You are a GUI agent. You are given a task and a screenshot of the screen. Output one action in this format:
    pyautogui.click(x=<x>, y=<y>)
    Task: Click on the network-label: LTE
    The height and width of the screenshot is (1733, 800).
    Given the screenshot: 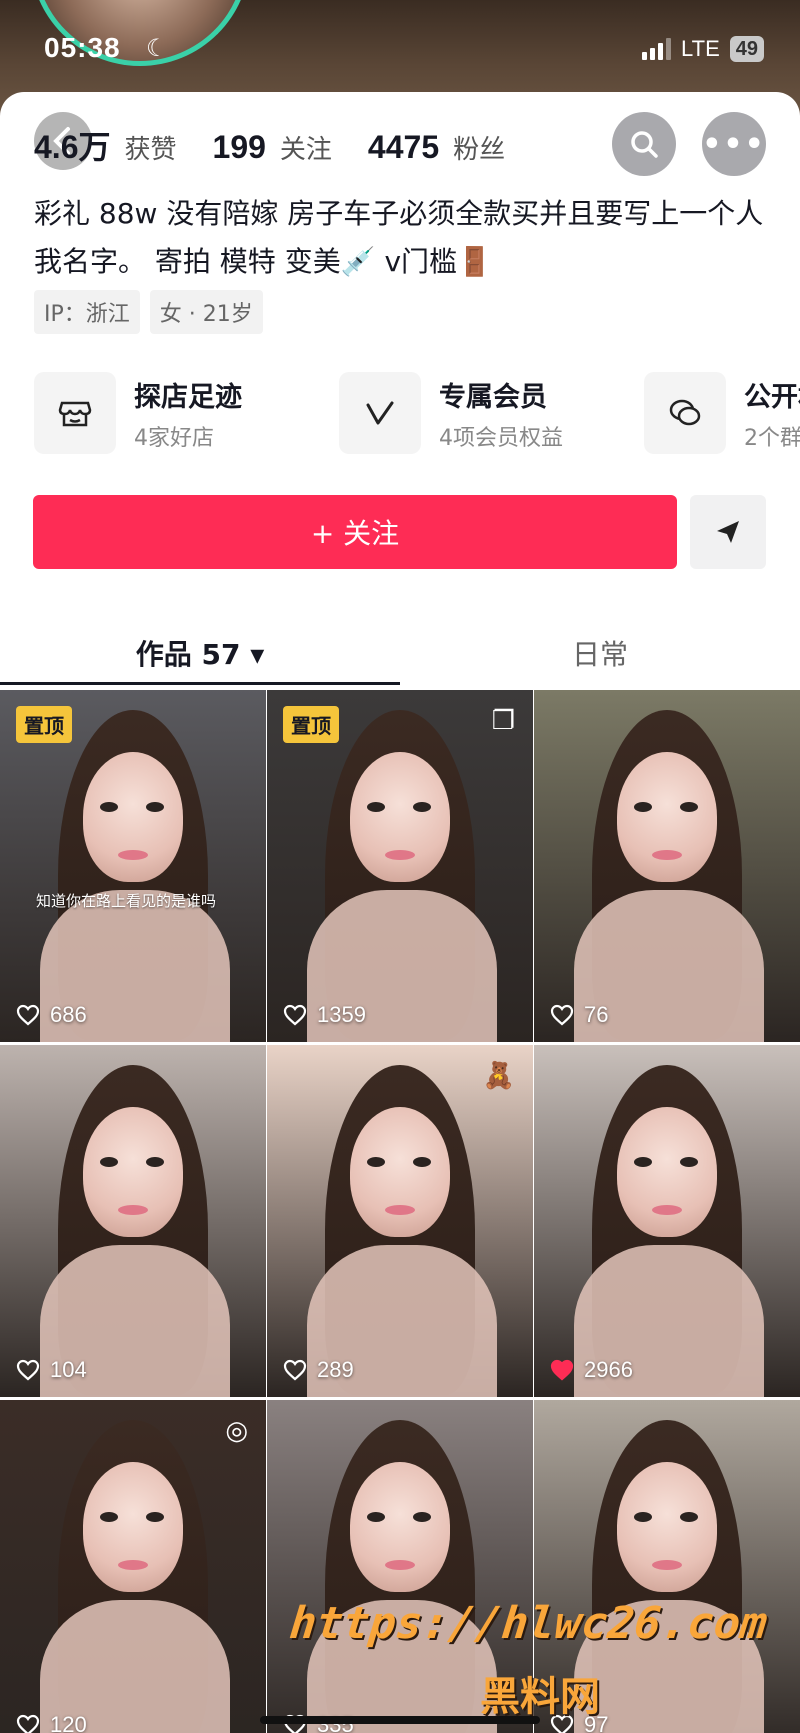 What is the action you would take?
    pyautogui.click(x=700, y=48)
    